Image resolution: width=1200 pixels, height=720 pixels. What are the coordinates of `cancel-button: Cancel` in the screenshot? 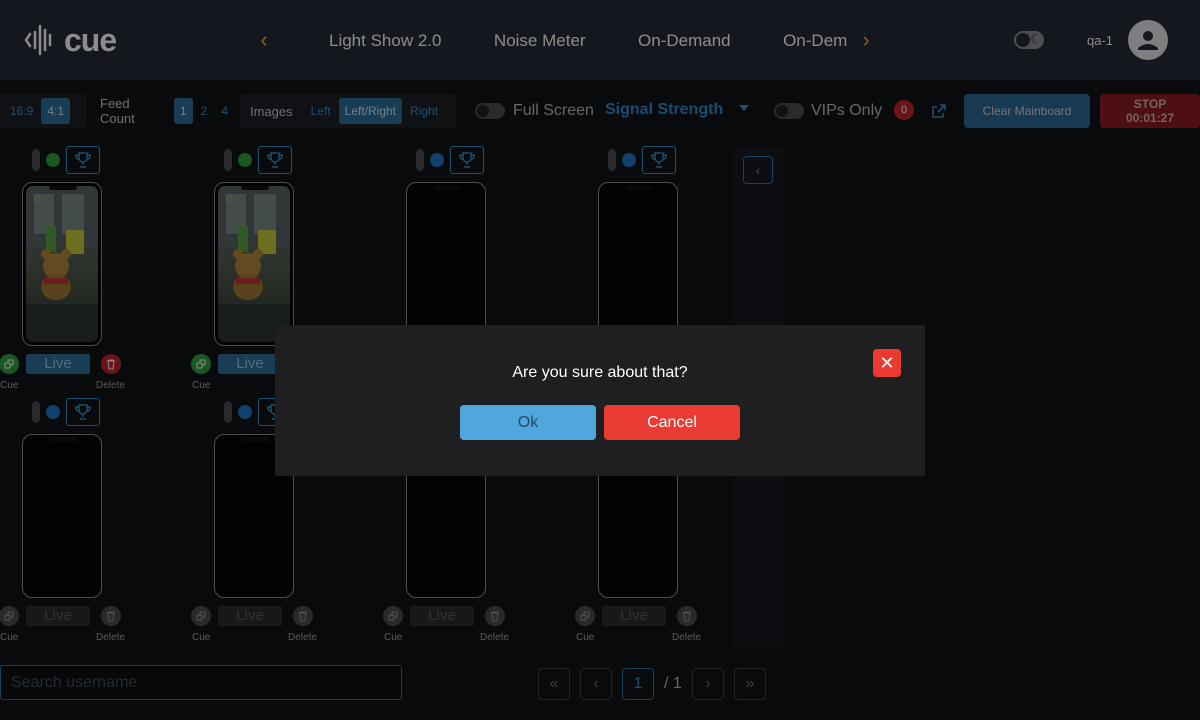 It's located at (672, 422).